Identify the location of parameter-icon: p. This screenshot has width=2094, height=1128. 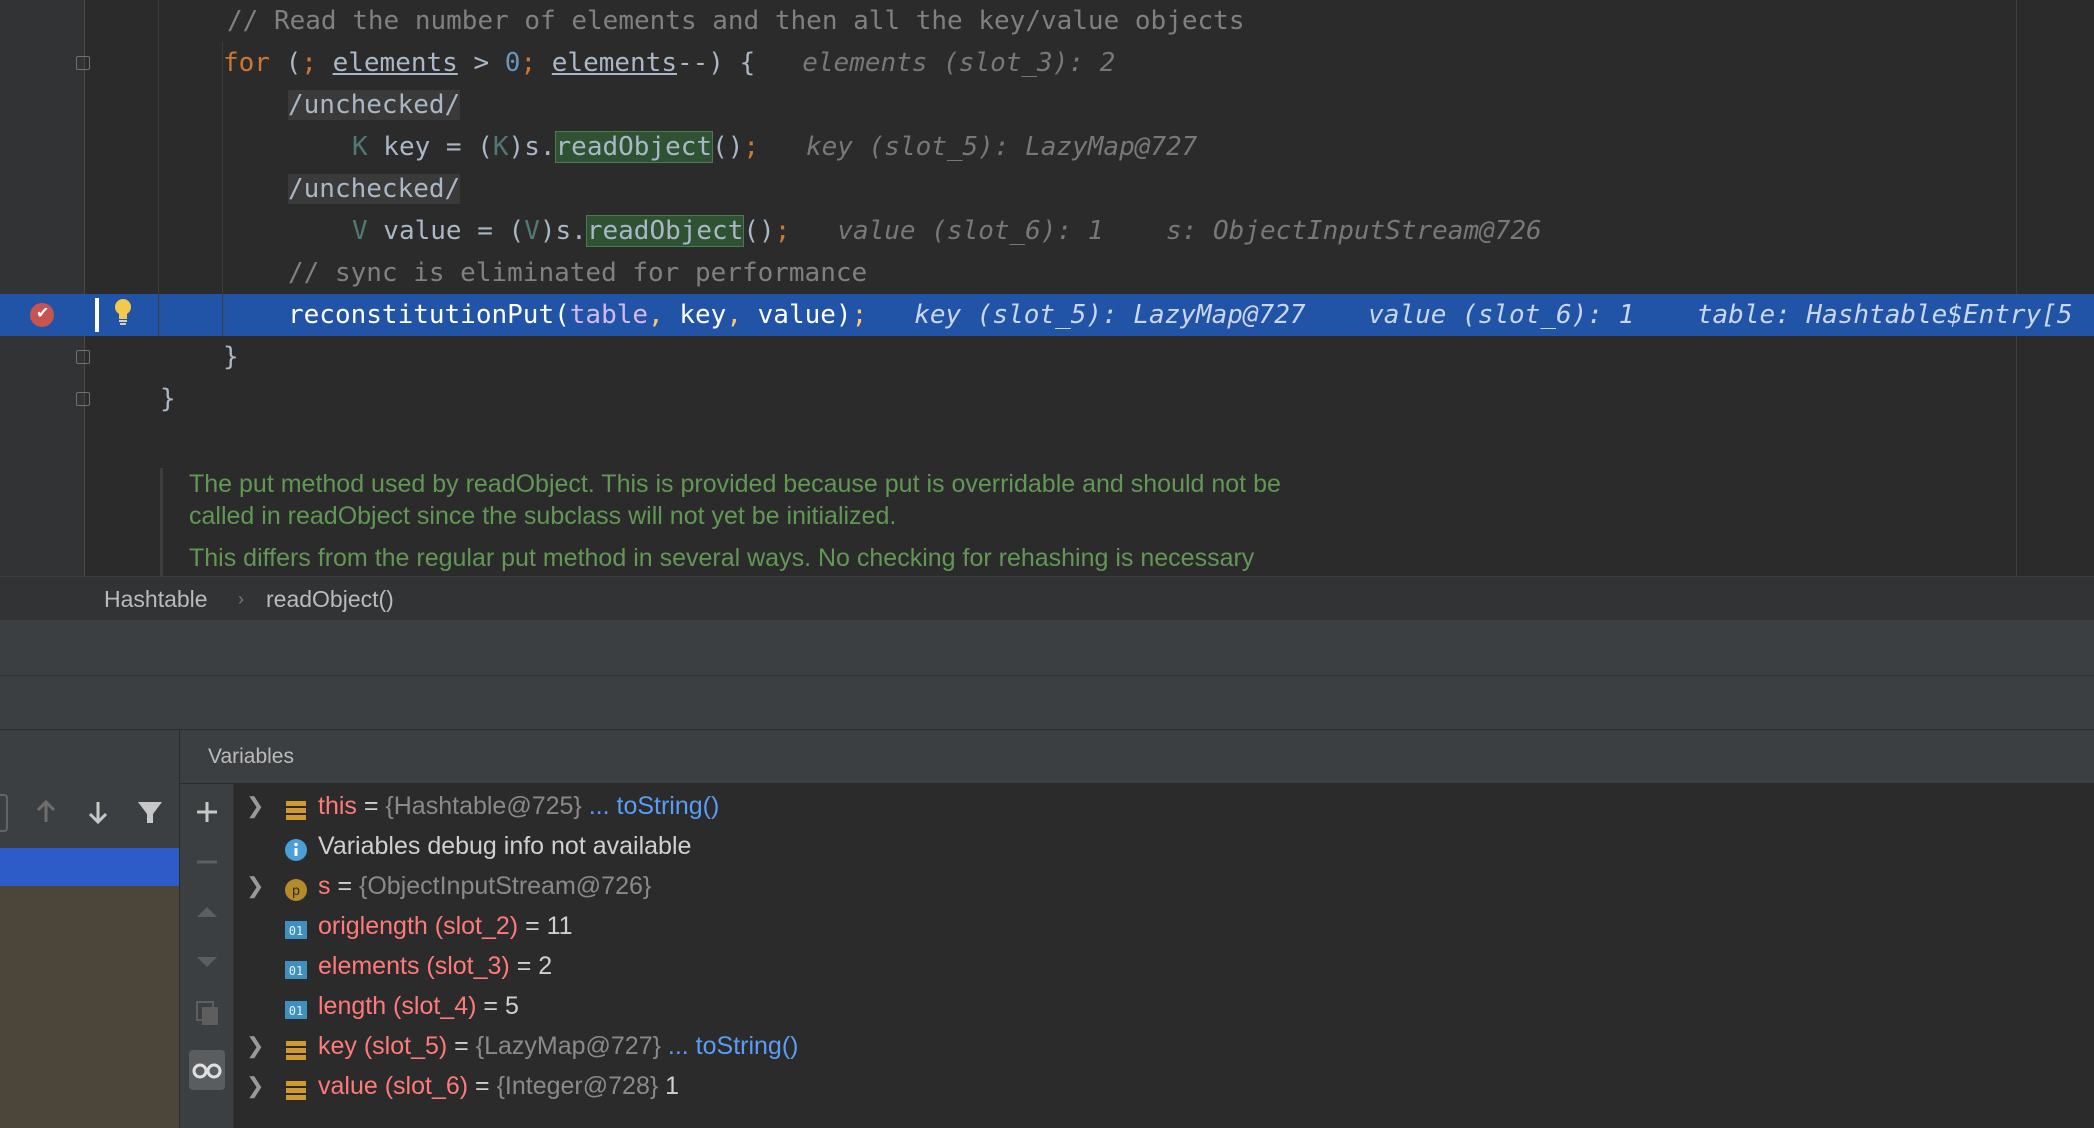
(296, 887).